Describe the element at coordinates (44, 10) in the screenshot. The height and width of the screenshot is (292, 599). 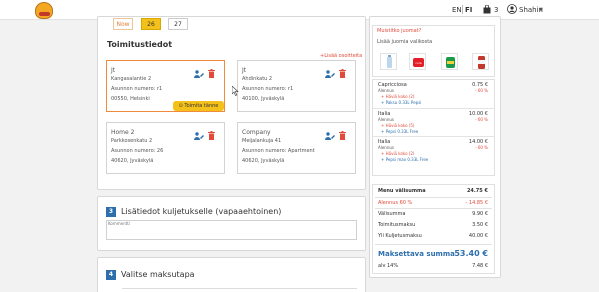
I see `restaurant-logo` at that location.